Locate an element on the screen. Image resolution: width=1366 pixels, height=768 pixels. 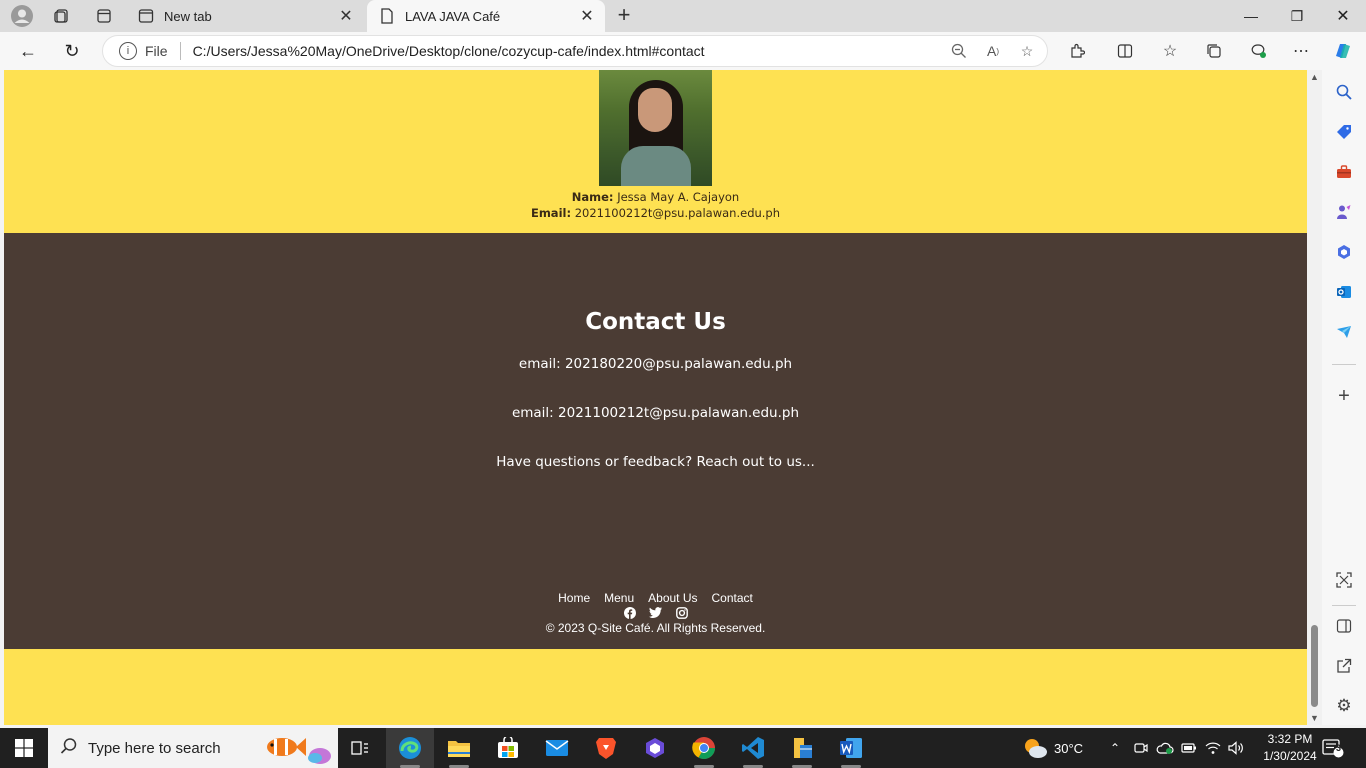
taskbar-search: Type here to search is located at coordinates (193, 748).